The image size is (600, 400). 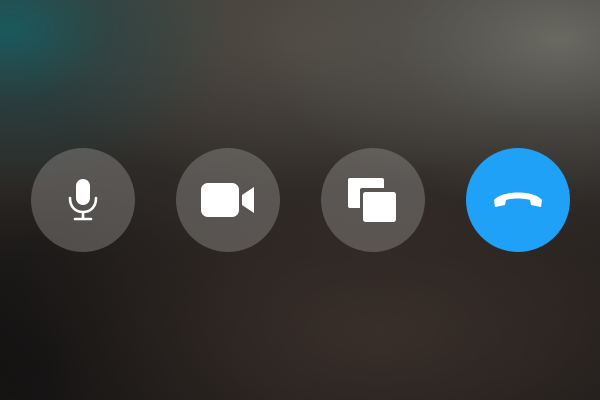 I want to click on video-button, so click(x=228, y=200).